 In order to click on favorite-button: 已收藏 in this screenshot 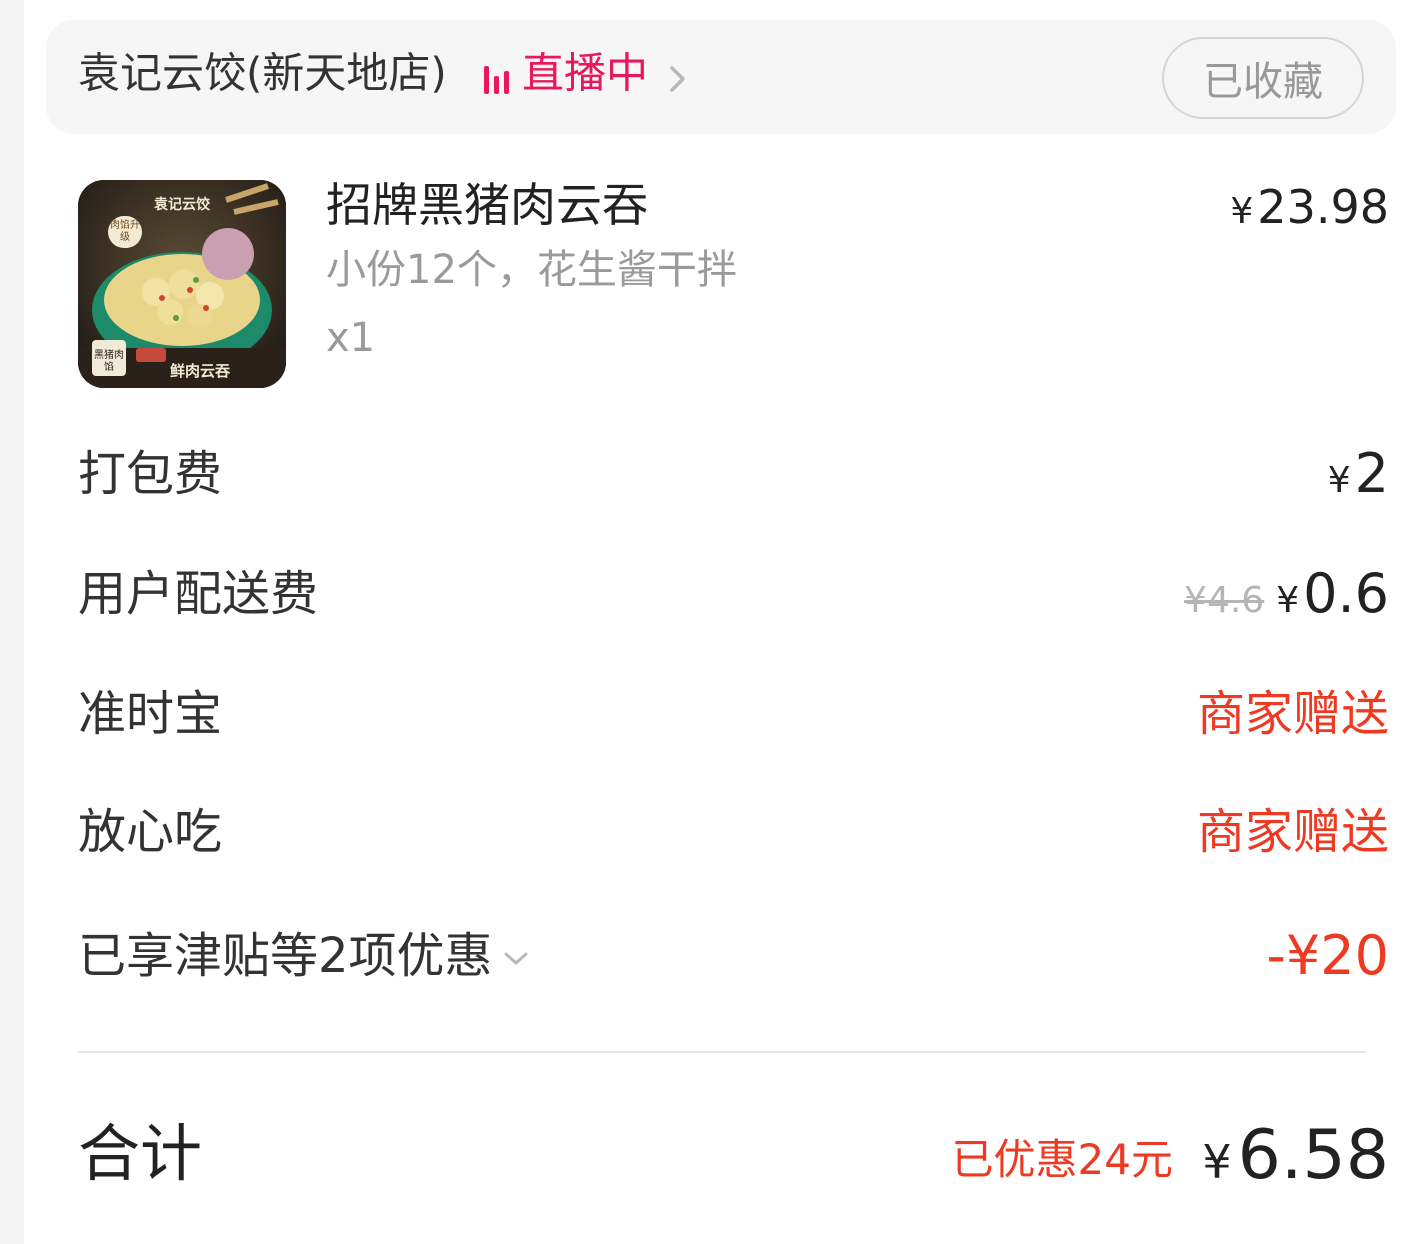, I will do `click(1263, 78)`.